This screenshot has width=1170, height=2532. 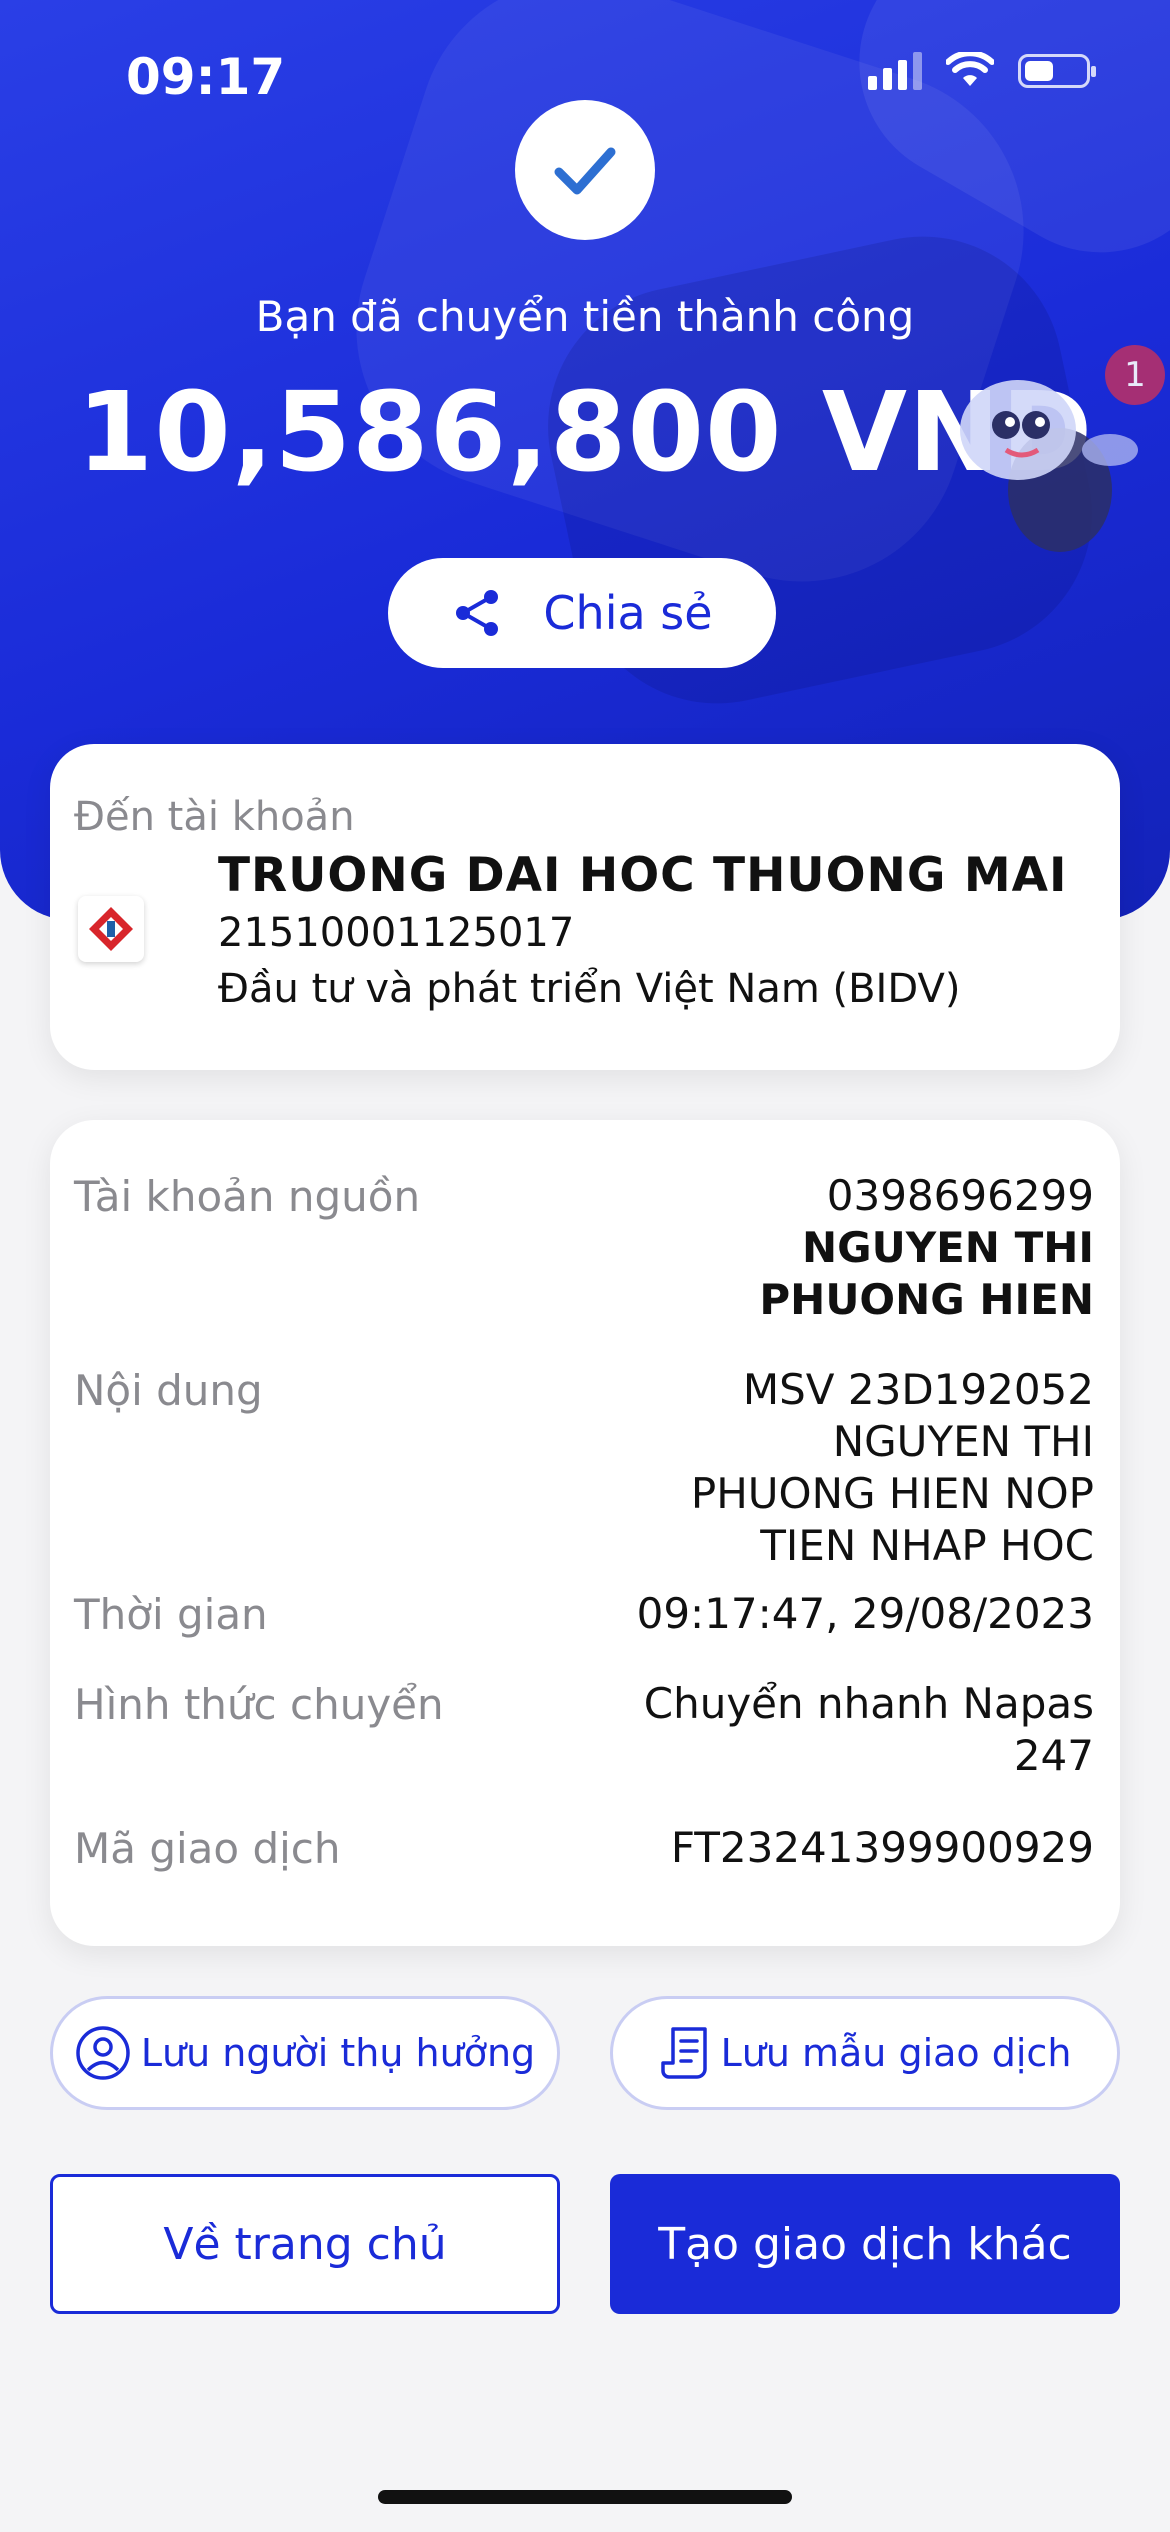 I want to click on beneficiary-account-number: 21510001125017, so click(x=396, y=933).